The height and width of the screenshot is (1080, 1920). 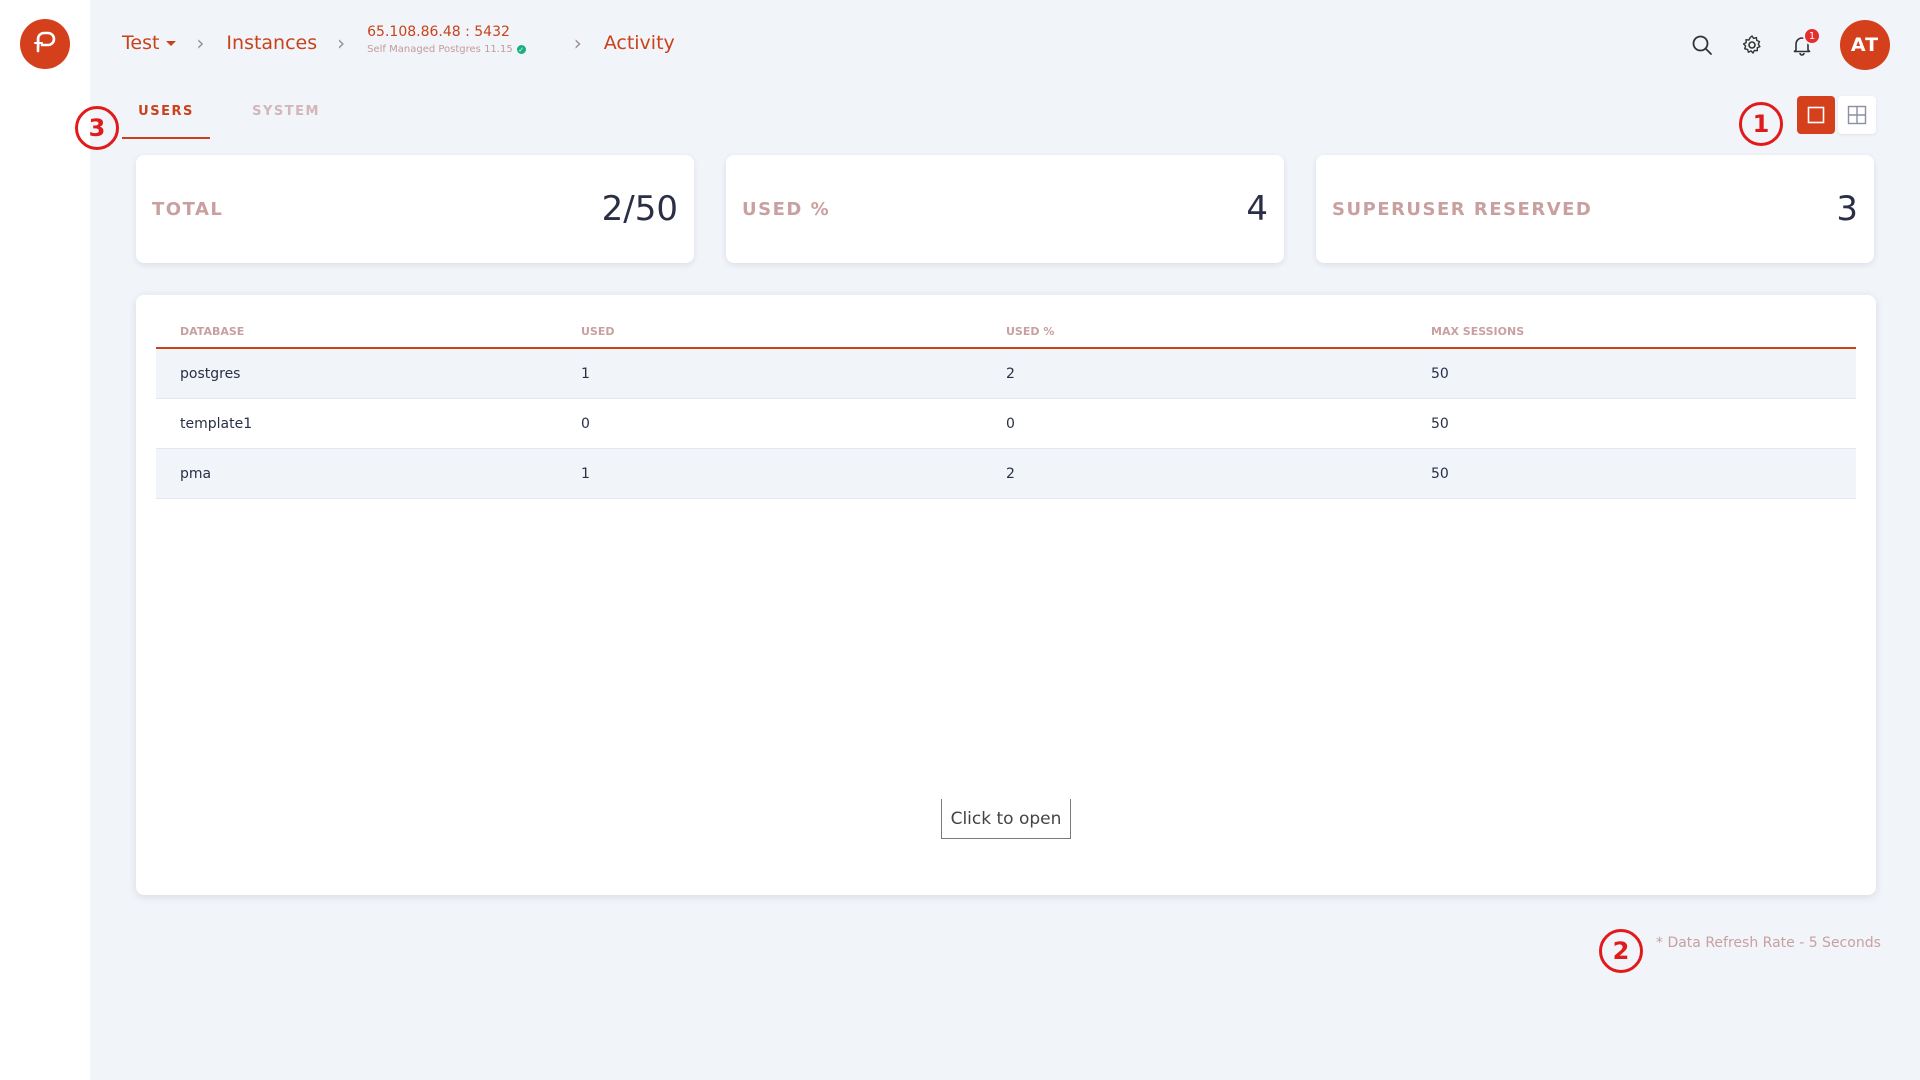 I want to click on table-row: postgres 1 2 50, so click(x=1006, y=374).